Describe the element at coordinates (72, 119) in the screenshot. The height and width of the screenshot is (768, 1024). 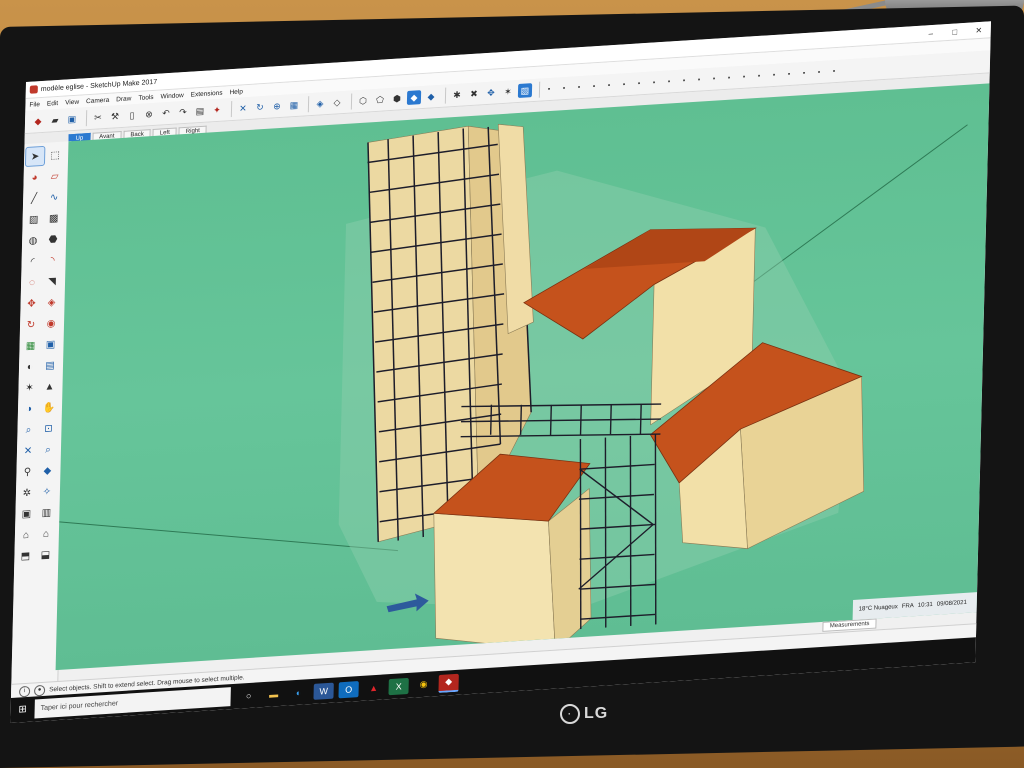
I see `save-icon: ▣` at that location.